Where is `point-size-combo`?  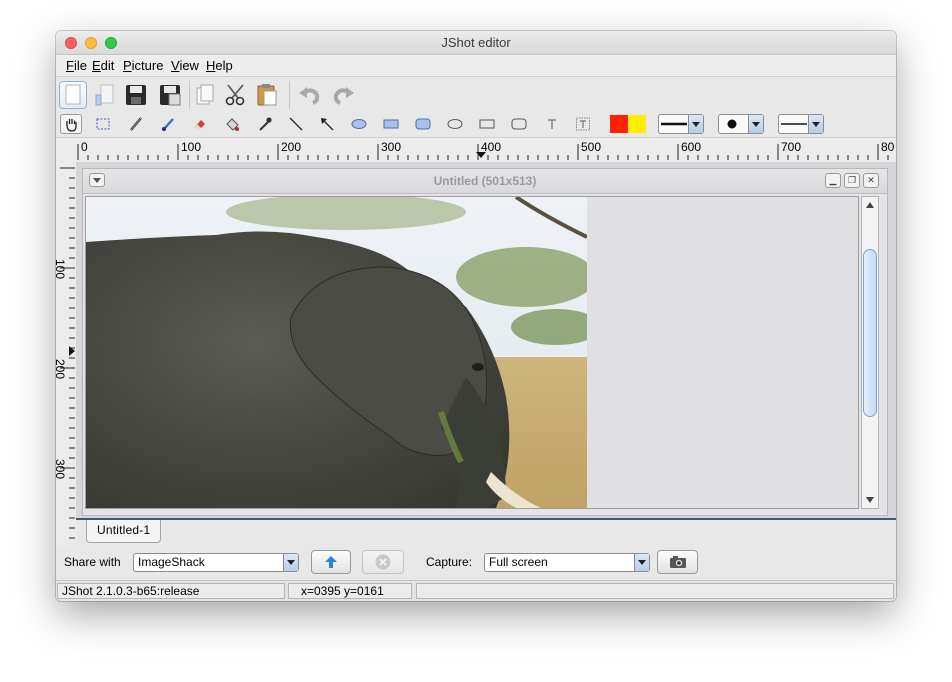
point-size-combo is located at coordinates (741, 124).